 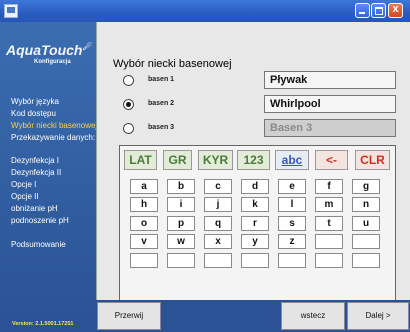 What do you see at coordinates (378, 316) in the screenshot?
I see `next-button: Dalej >` at bounding box center [378, 316].